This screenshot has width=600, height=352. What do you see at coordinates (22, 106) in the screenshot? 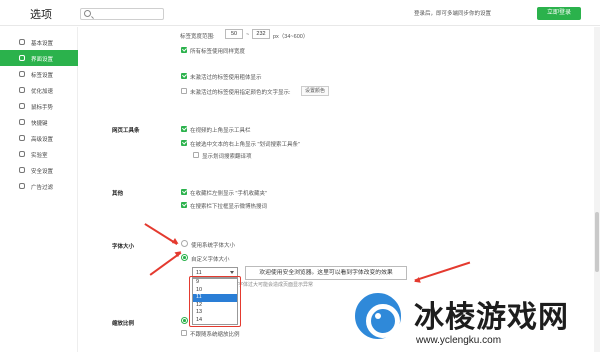
I see `mouse-icon` at bounding box center [22, 106].